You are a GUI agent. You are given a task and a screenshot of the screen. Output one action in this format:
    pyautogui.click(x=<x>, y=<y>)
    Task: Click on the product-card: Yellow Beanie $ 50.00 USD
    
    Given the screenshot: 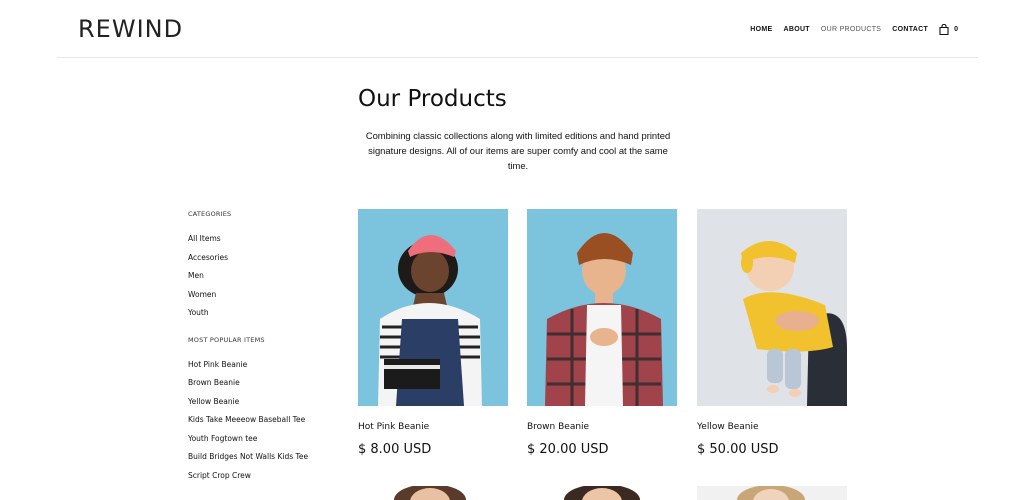 What is the action you would take?
    pyautogui.click(x=772, y=333)
    